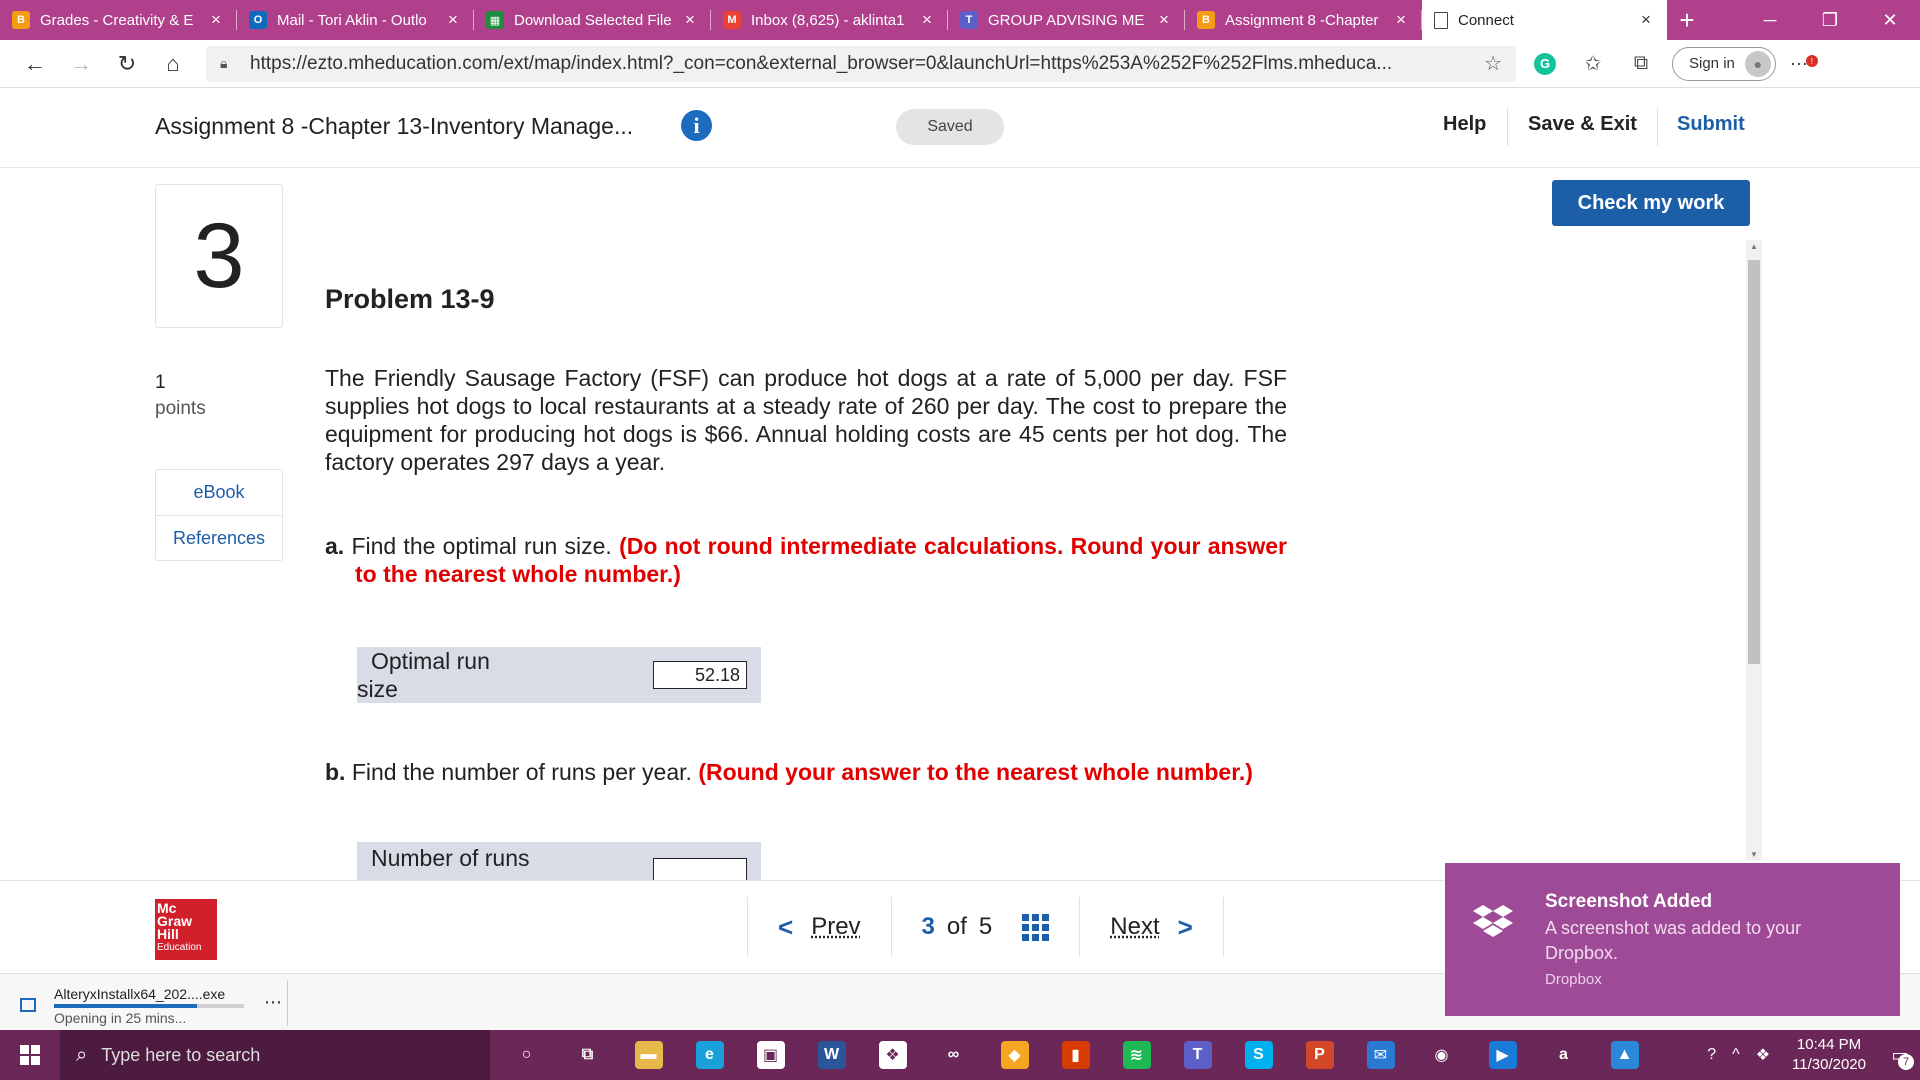 This screenshot has height=1080, width=1920. I want to click on mcgraw-hill-logo: Mc Graw Hill Education, so click(186, 929).